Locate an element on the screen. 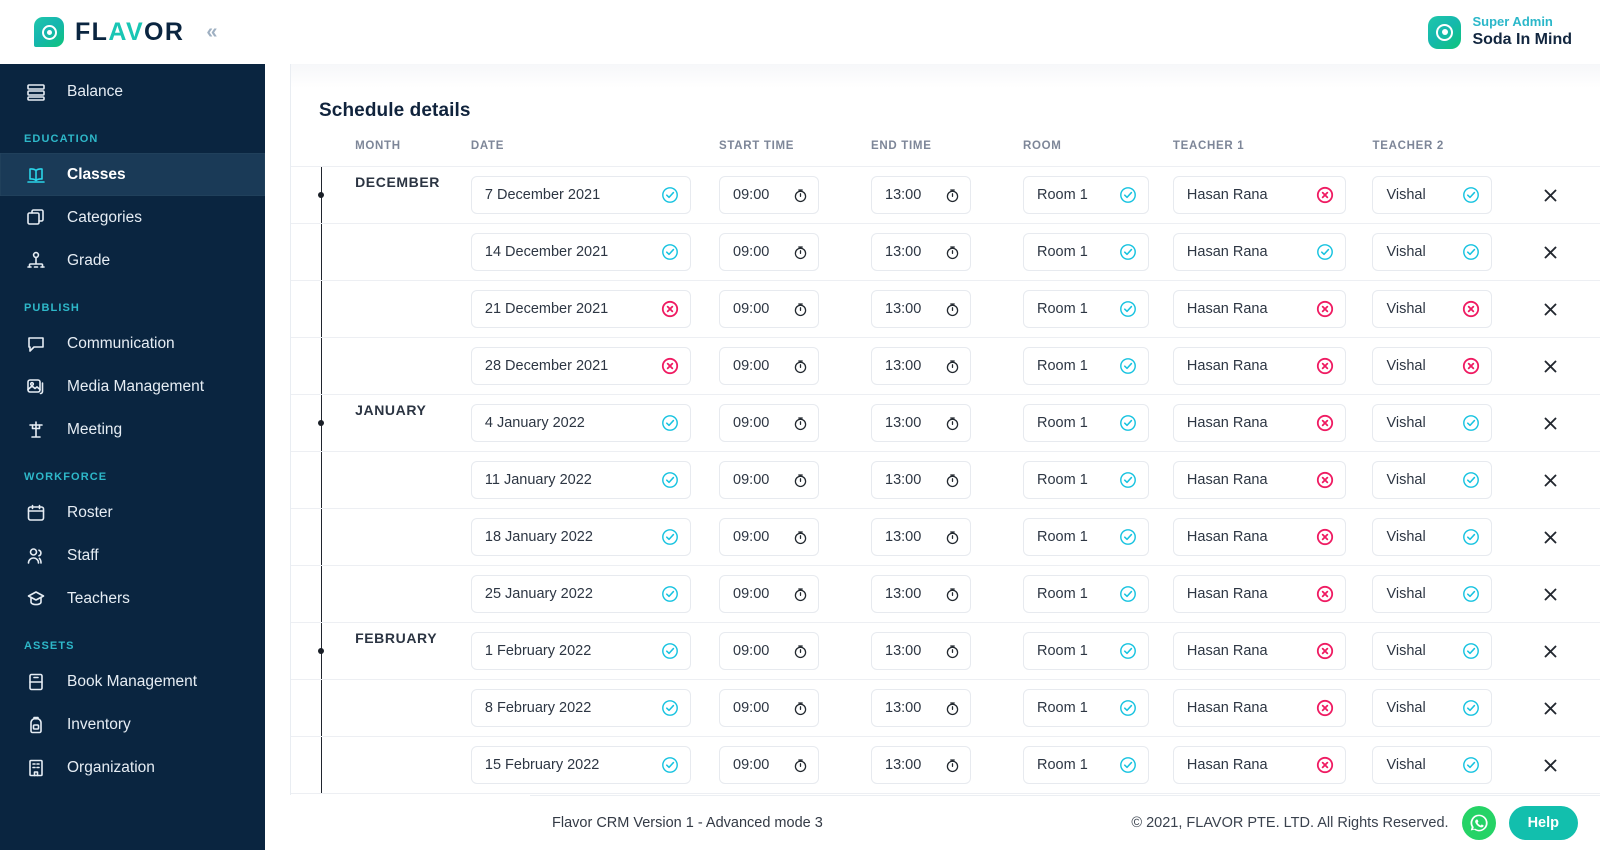 The height and width of the screenshot is (850, 1600). sidebar-item-categories: Categories is located at coordinates (132, 217).